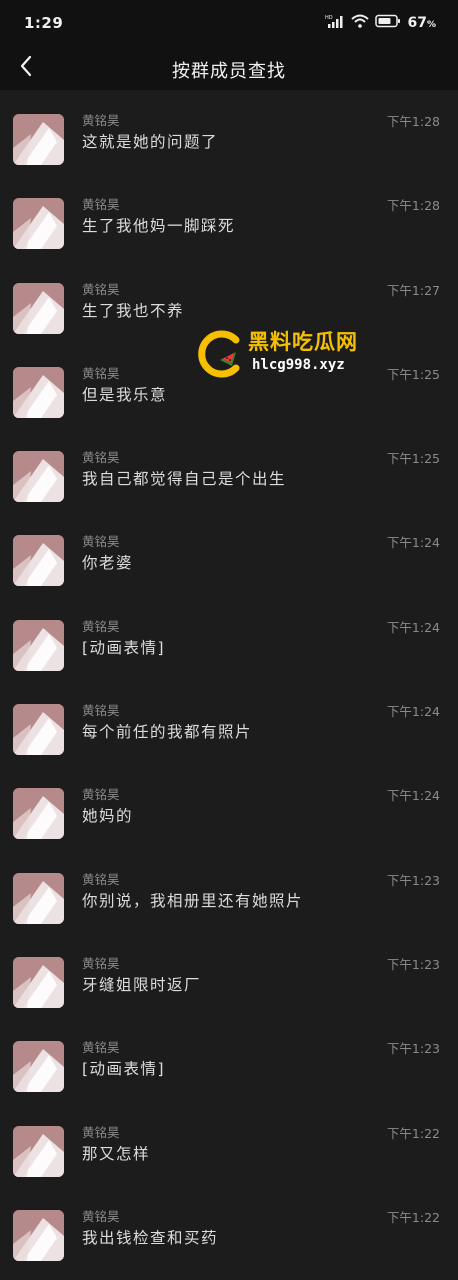 This screenshot has width=458, height=1280. What do you see at coordinates (108, 816) in the screenshot?
I see `message-text: 她妈的` at bounding box center [108, 816].